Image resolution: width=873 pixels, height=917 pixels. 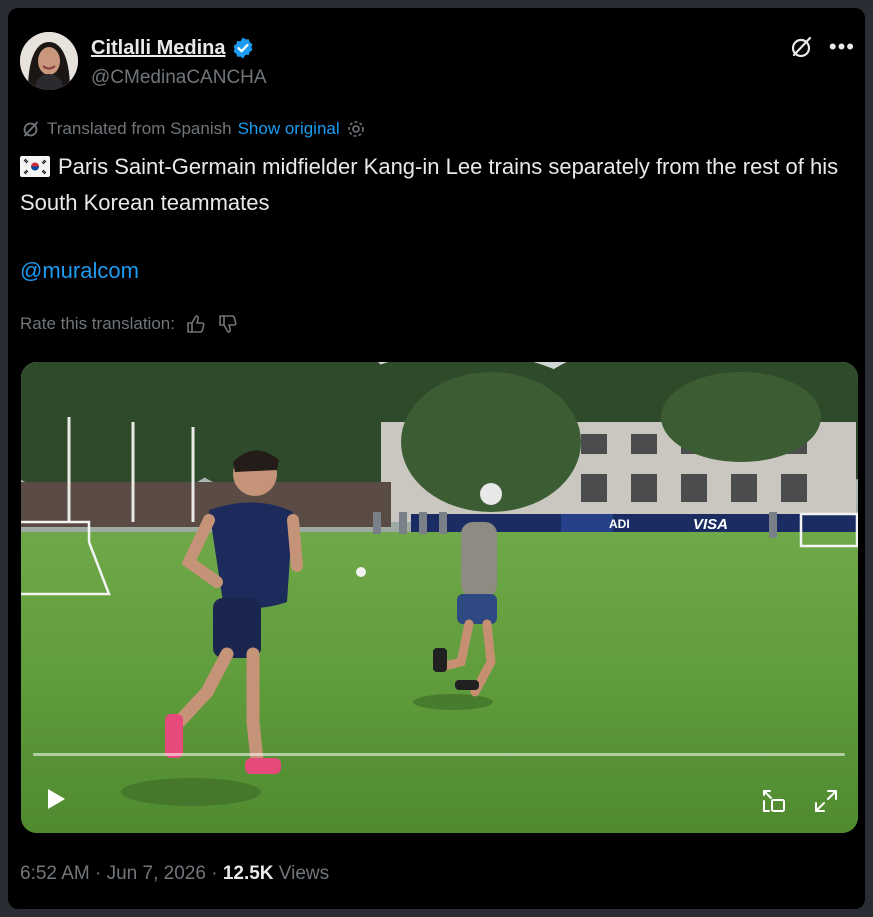 What do you see at coordinates (158, 48) in the screenshot?
I see `display-name: Citlalli Medina` at bounding box center [158, 48].